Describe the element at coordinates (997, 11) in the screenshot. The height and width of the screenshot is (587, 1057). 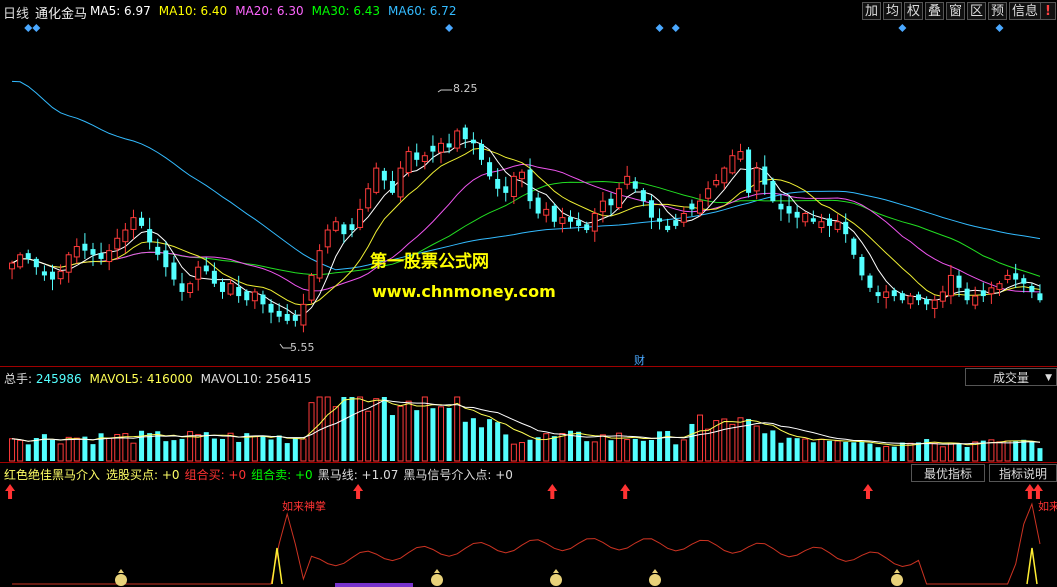
I see `toolbar-button: 预` at that location.